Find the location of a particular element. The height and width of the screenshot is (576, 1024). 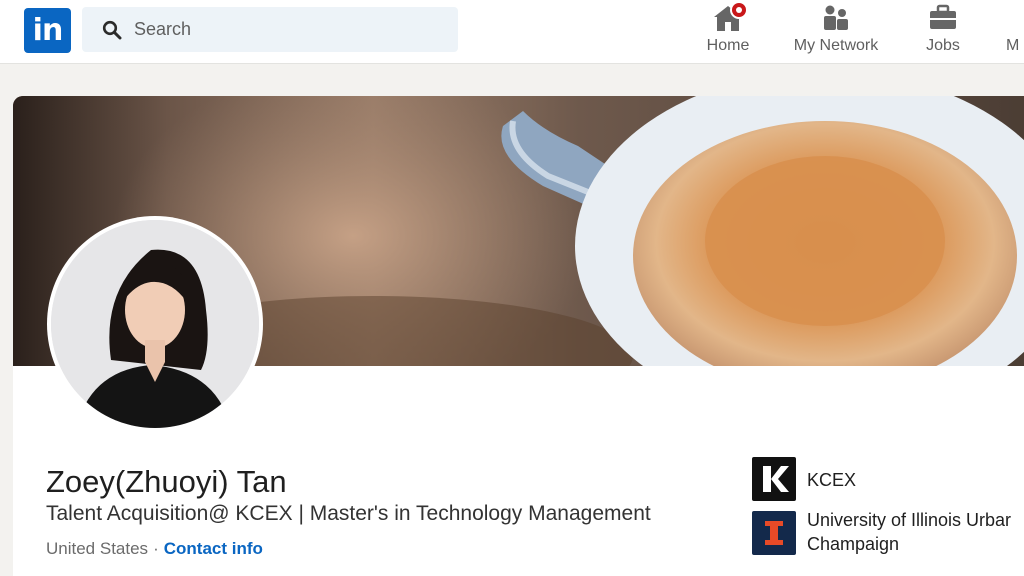

location-row: United States · Contact info is located at coordinates (154, 549).